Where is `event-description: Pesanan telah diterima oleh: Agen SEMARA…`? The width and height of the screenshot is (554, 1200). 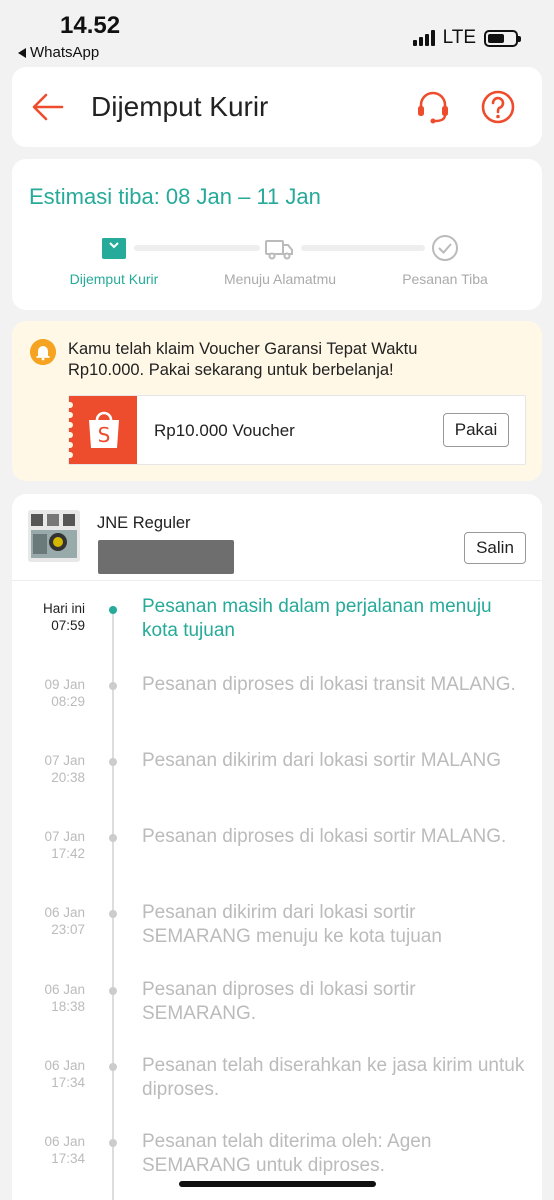
event-description: Pesanan telah diterima oleh: Agen SEMARA… is located at coordinates (287, 1153).